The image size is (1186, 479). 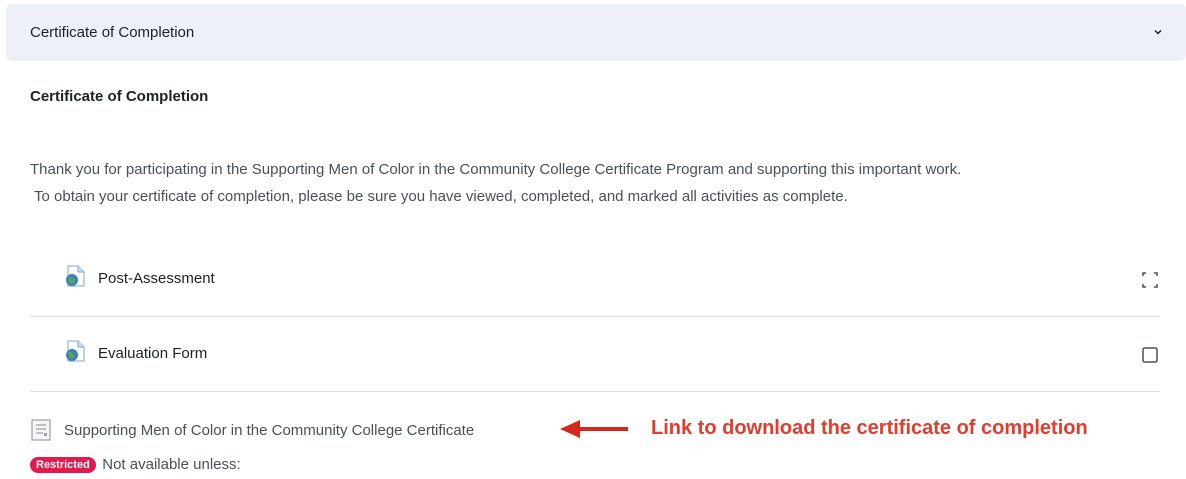 I want to click on document-icon, so click(x=41, y=430).